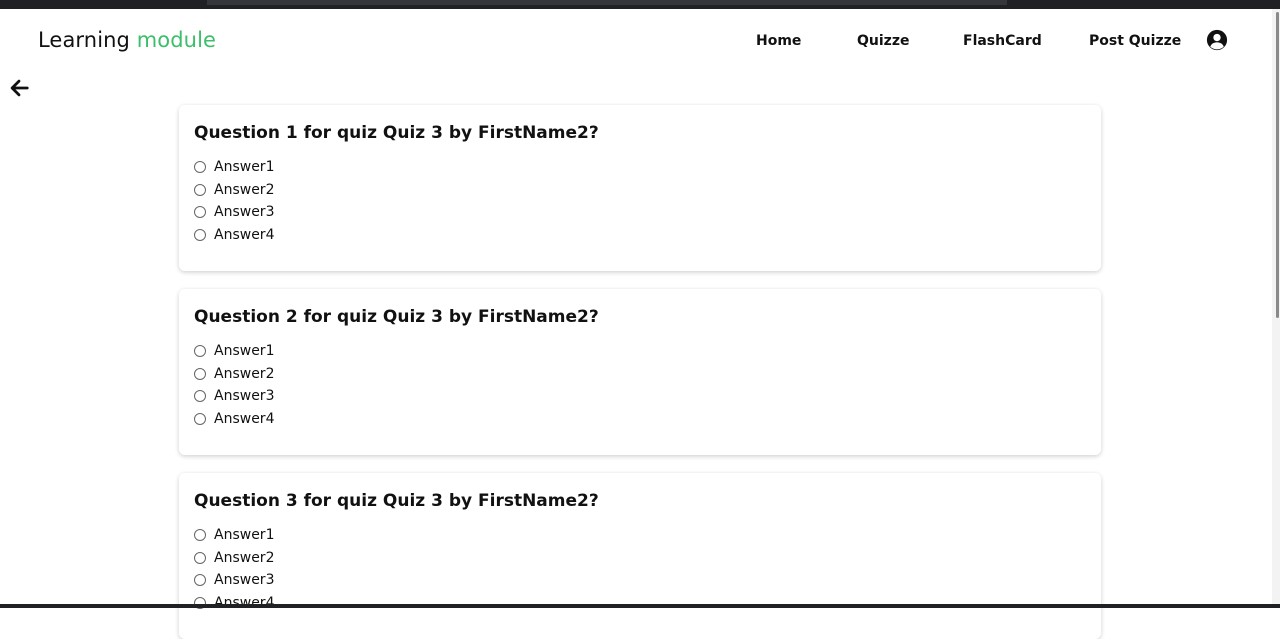 This screenshot has width=1280, height=639. I want to click on browser-tab-strip, so click(607, 2).